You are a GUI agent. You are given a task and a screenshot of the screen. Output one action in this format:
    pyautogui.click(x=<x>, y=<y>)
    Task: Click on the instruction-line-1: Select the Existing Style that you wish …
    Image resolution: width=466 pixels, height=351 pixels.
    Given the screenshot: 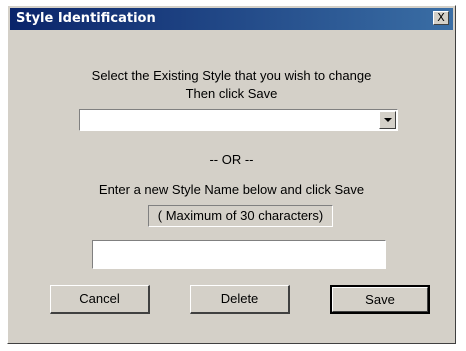 What is the action you would take?
    pyautogui.click(x=231, y=75)
    